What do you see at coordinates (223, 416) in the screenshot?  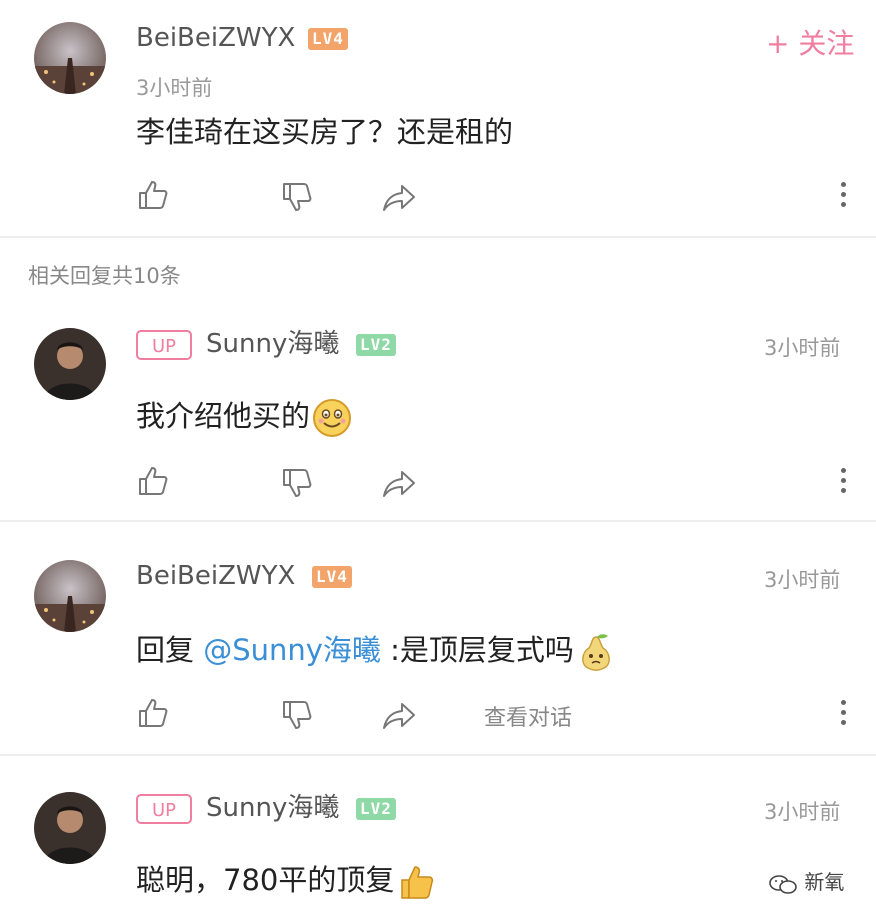 I see `reply-text-body: 我介绍他买的` at bounding box center [223, 416].